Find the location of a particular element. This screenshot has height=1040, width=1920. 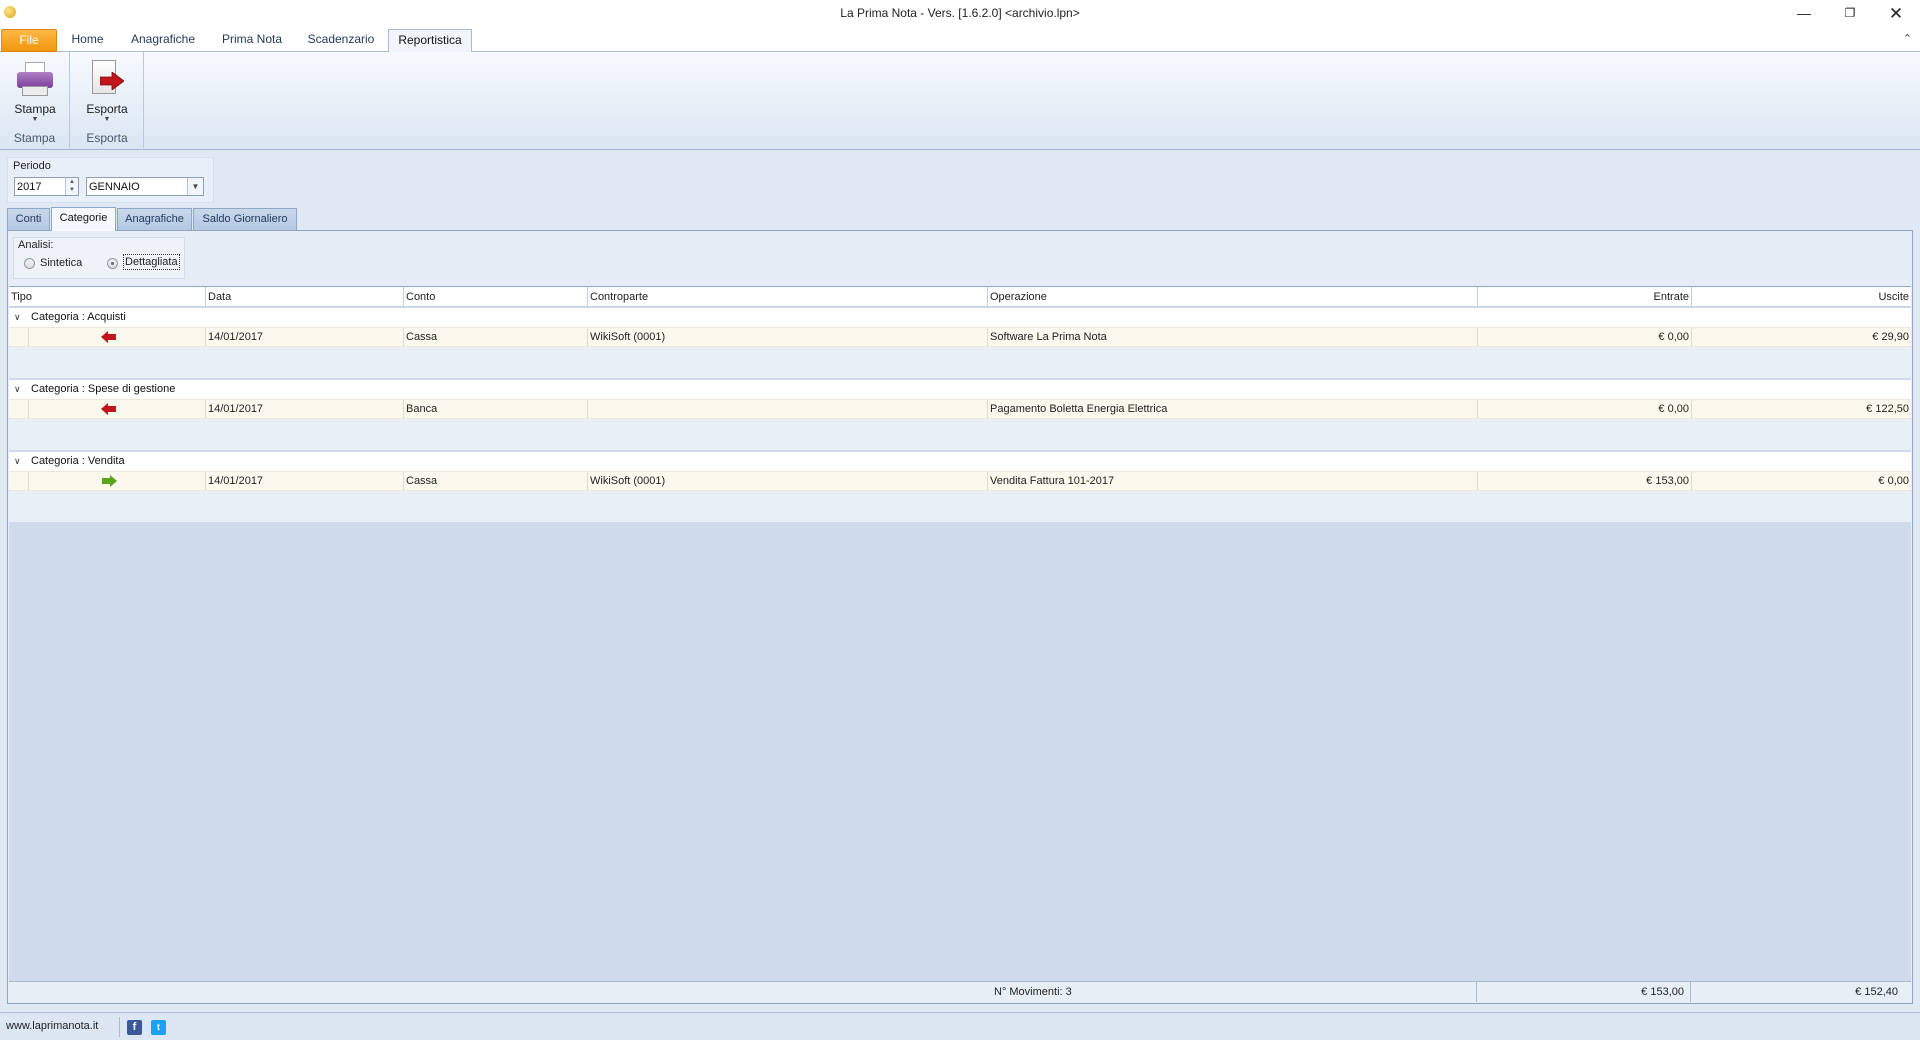

column-header-data: Data is located at coordinates (305, 297).